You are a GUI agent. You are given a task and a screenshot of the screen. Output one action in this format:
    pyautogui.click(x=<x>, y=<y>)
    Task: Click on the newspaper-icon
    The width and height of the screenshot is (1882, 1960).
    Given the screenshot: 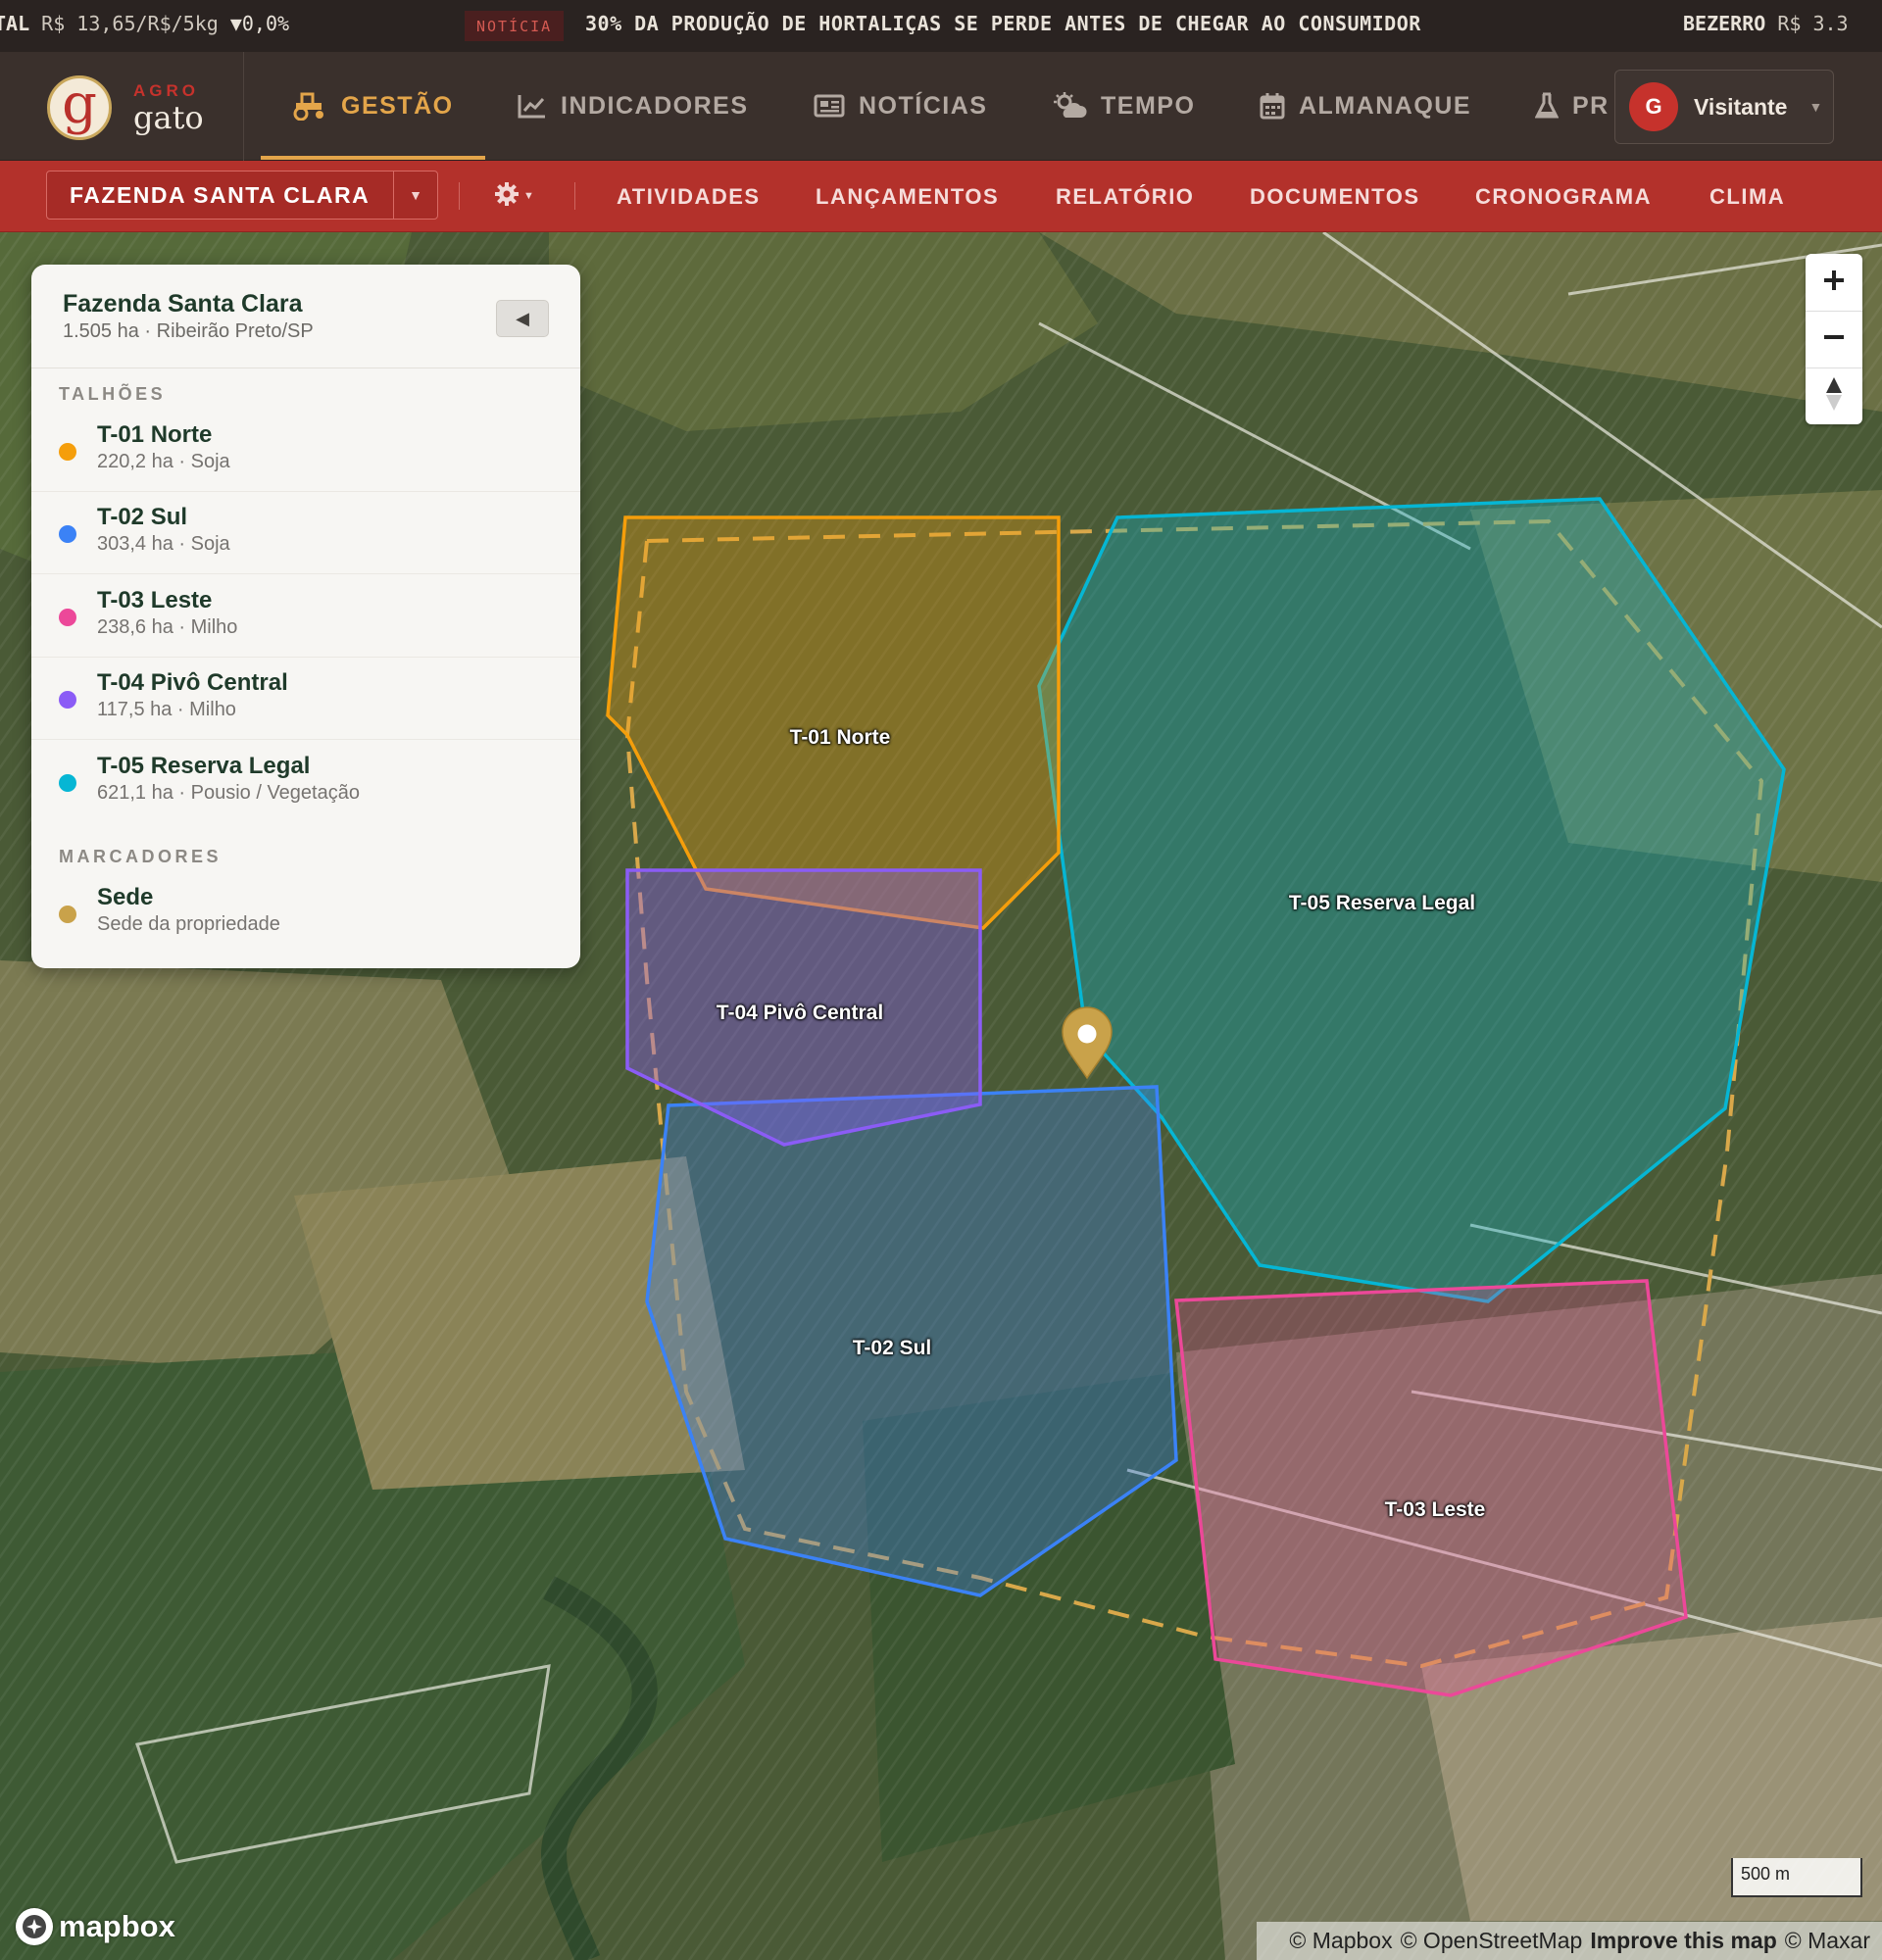 What is the action you would take?
    pyautogui.click(x=829, y=106)
    